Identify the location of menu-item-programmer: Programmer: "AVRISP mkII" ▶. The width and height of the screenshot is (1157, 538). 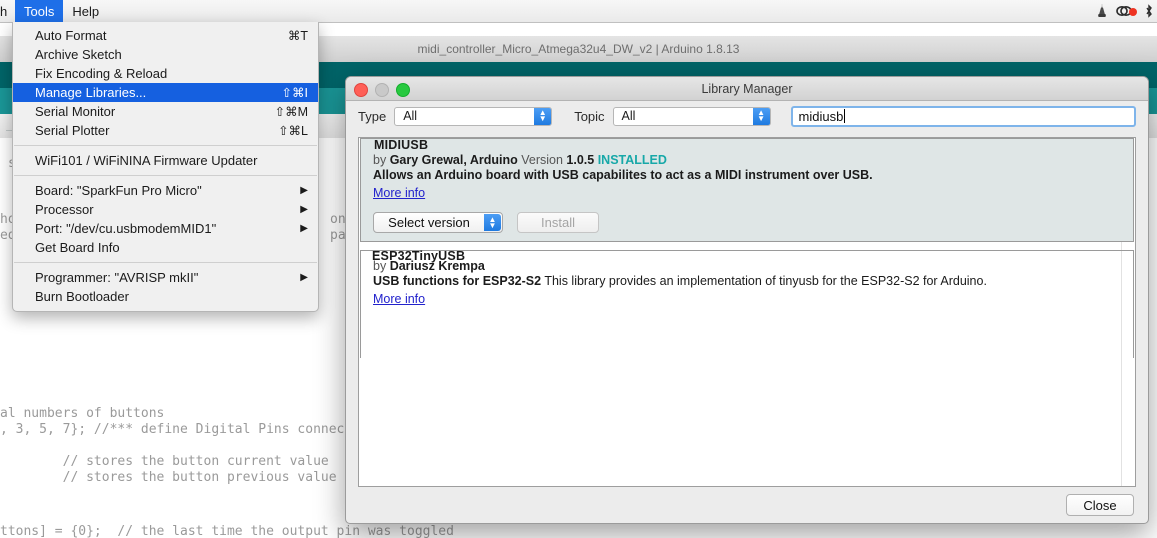
(165, 277).